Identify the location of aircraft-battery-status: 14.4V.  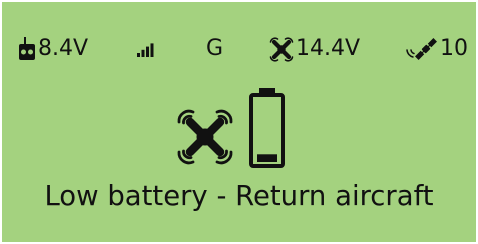
(314, 49).